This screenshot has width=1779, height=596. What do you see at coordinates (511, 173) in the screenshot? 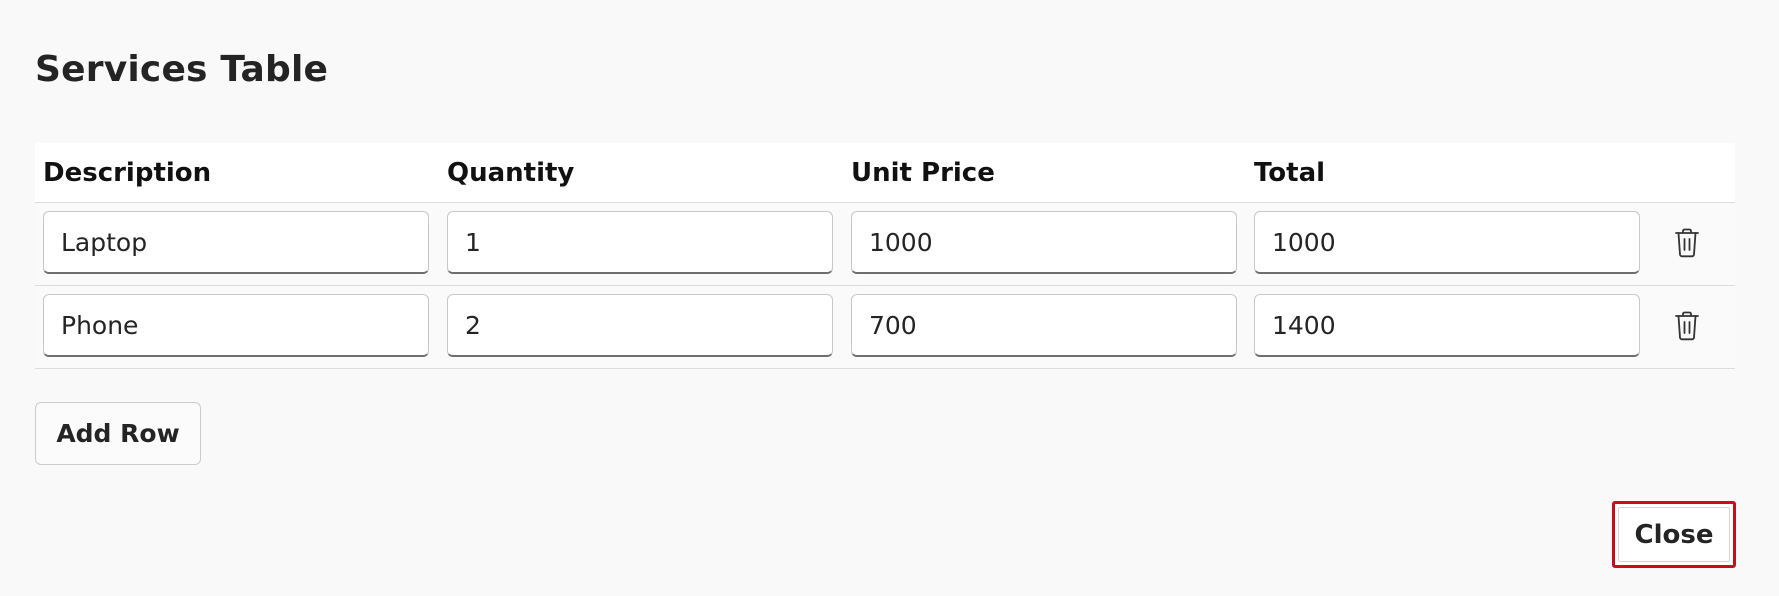
I see `column-header-quantity: Quantity` at bounding box center [511, 173].